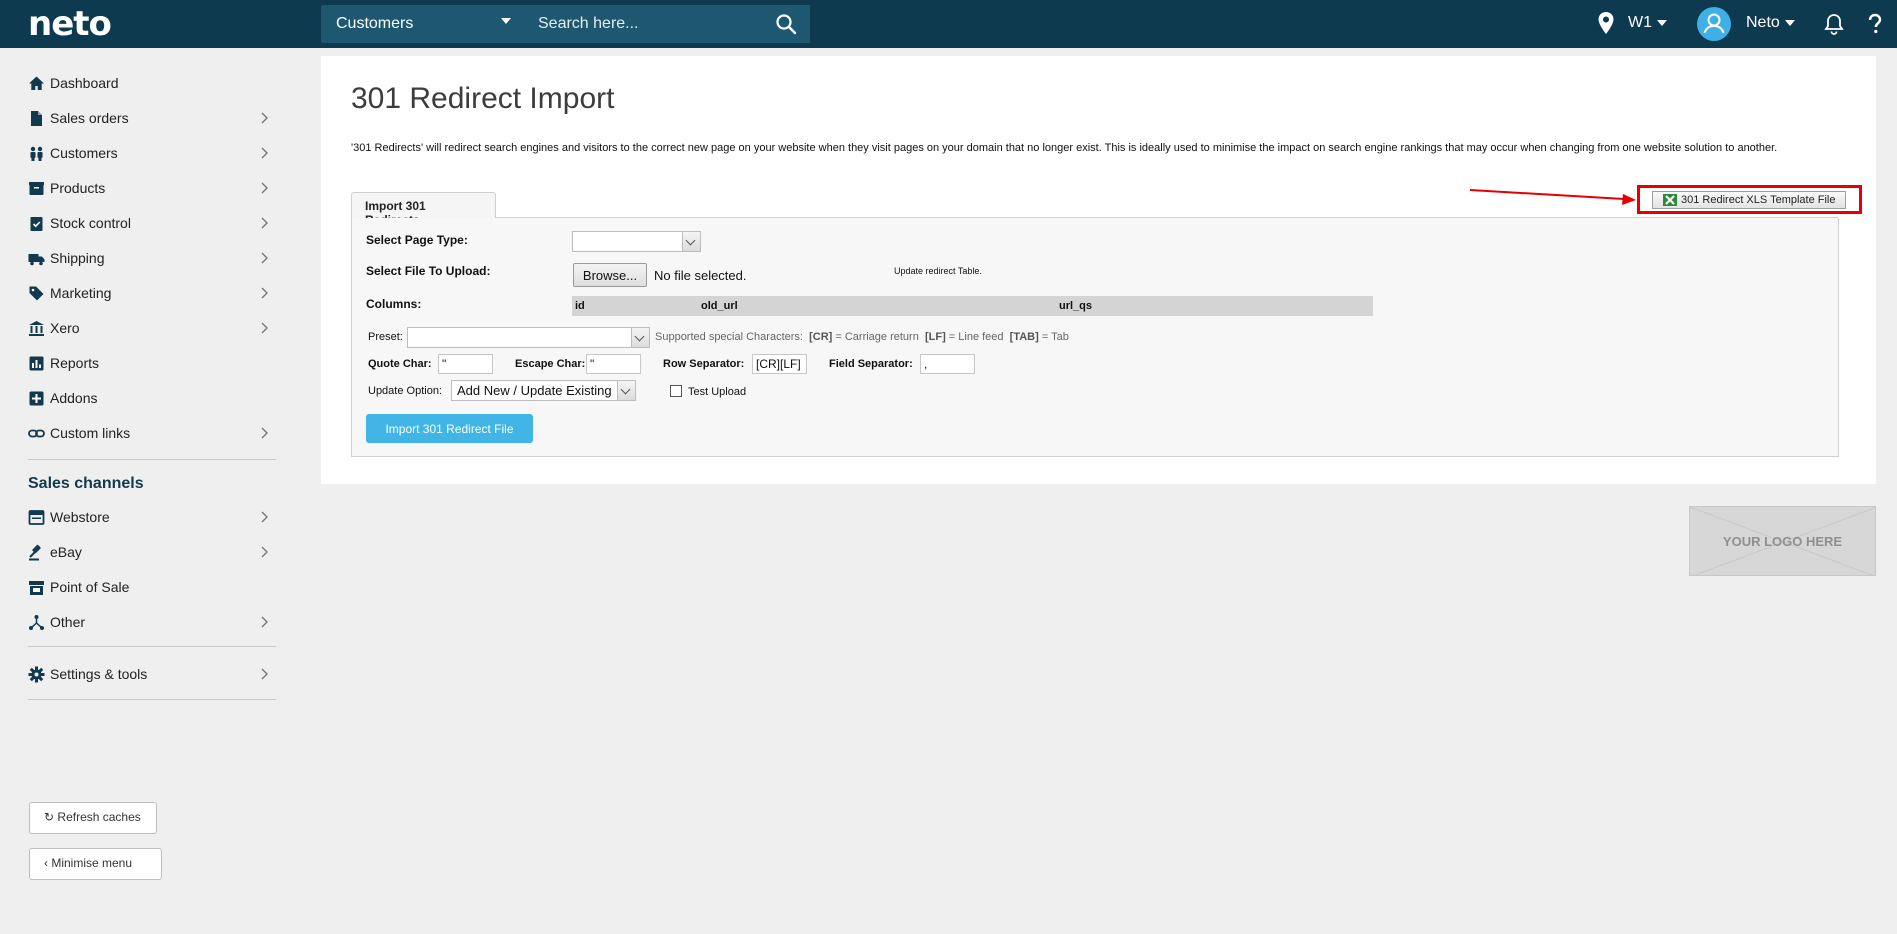 The height and width of the screenshot is (934, 1897). Describe the element at coordinates (1647, 23) in the screenshot. I see `location-selector: W1` at that location.